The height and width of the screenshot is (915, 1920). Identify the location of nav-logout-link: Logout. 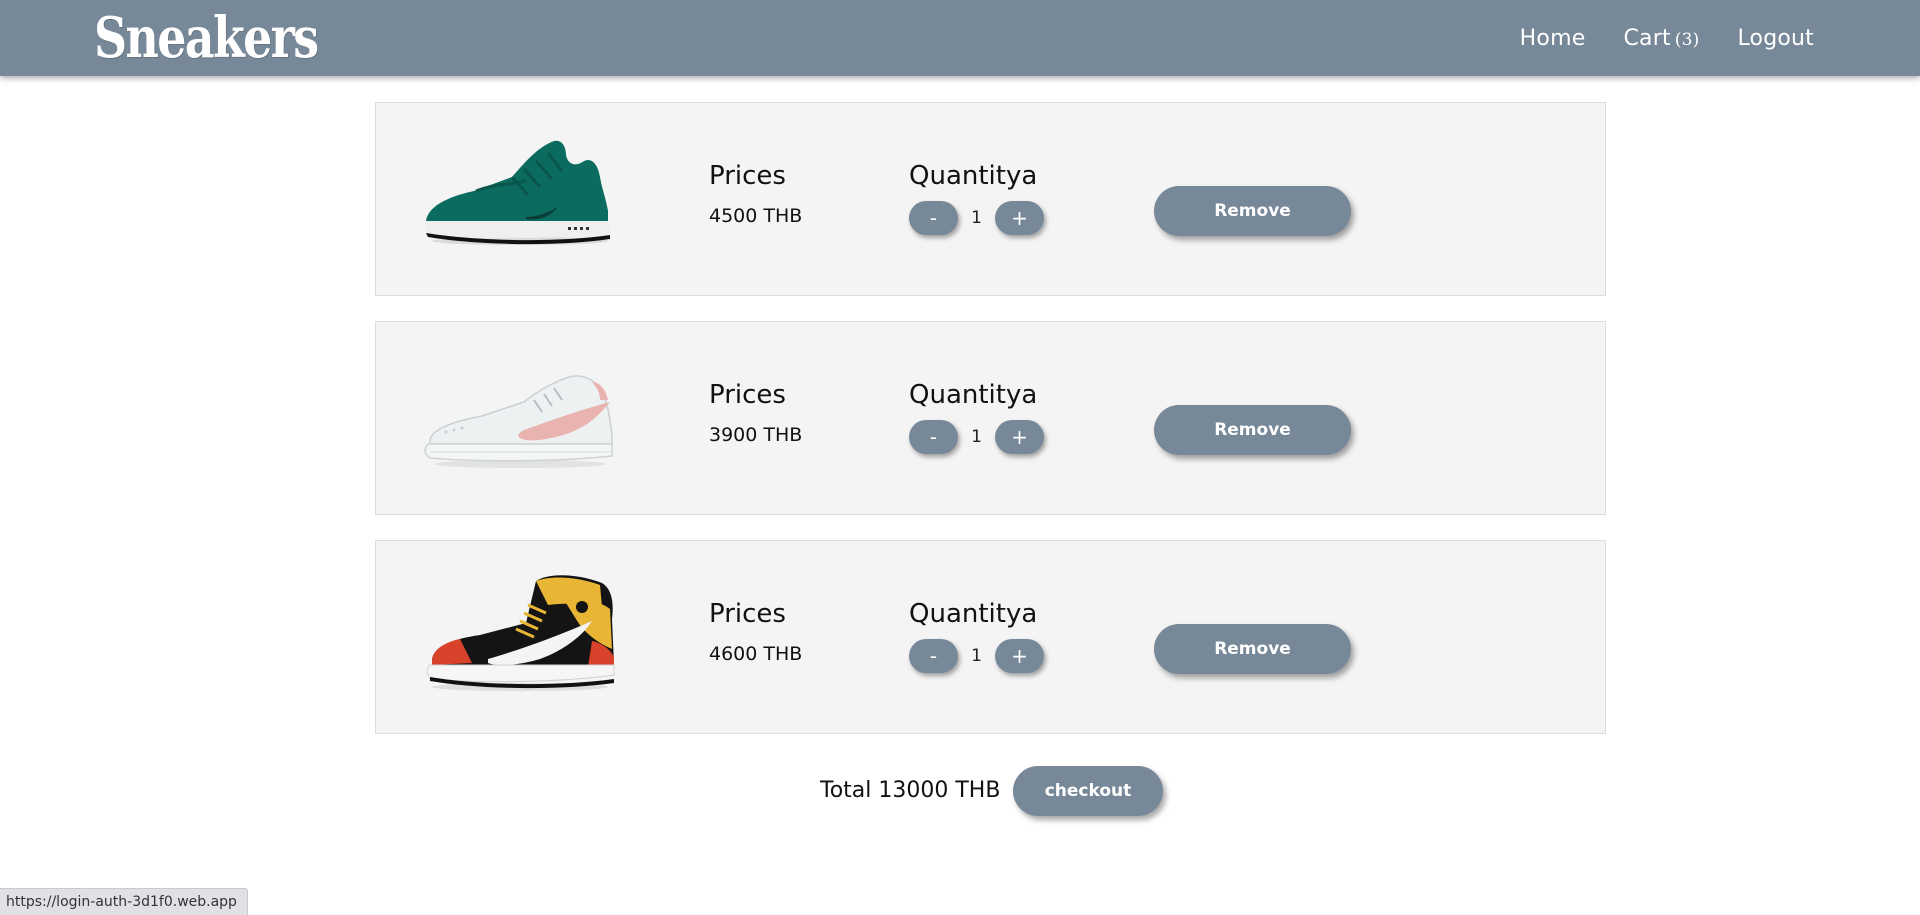
(1775, 38).